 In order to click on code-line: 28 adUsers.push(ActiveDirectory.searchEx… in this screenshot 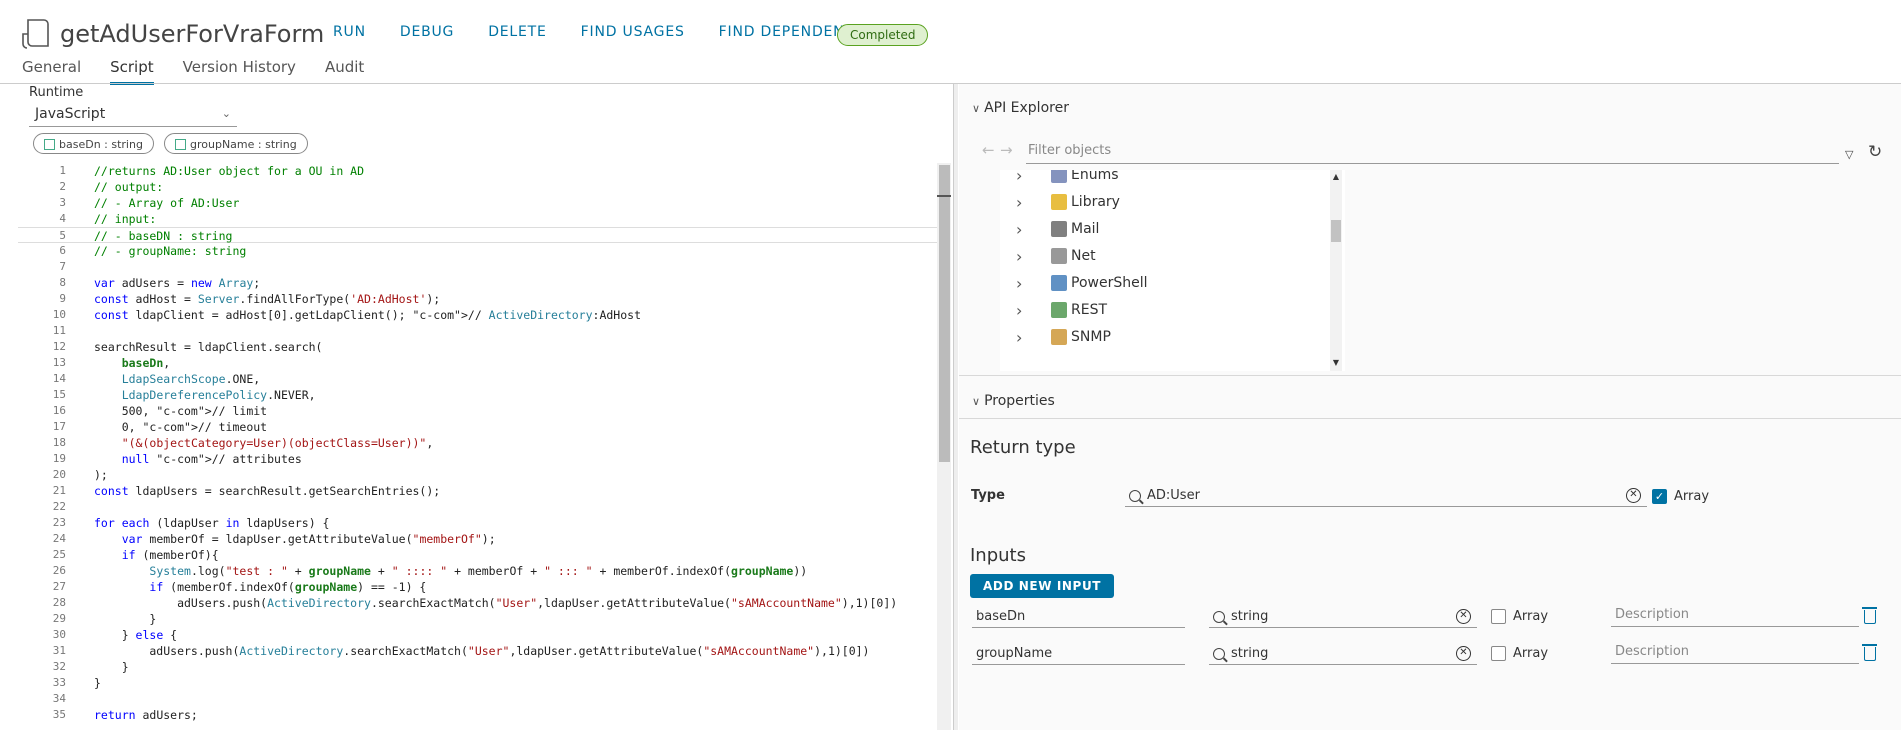, I will do `click(478, 603)`.